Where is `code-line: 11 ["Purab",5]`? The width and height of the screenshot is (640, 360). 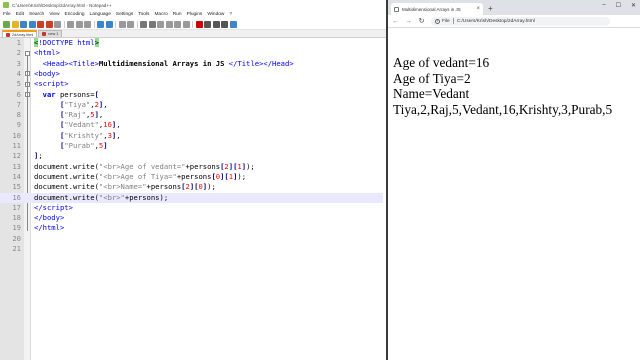 code-line: 11 ["Purab",5] is located at coordinates (191, 146).